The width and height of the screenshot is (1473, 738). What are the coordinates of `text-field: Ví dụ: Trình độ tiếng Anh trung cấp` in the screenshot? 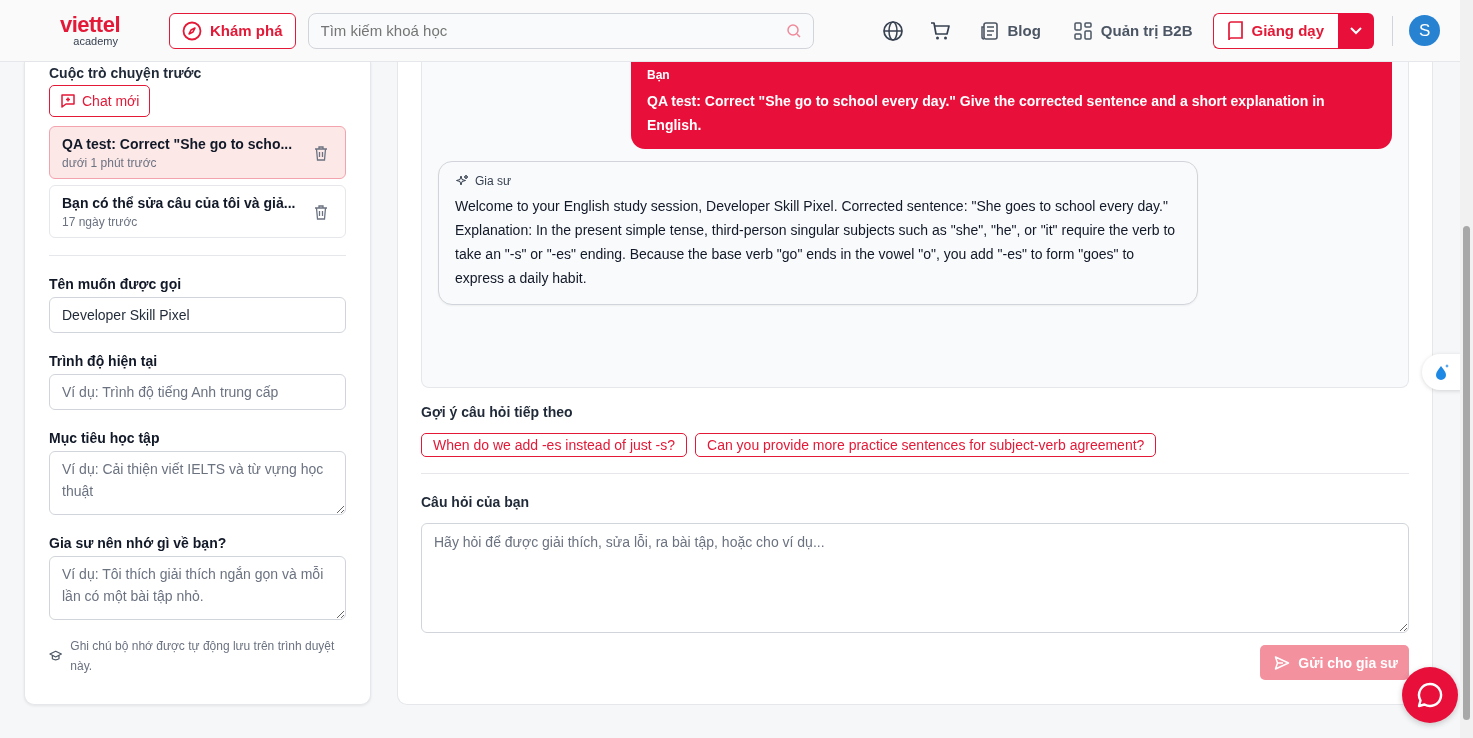 It's located at (197, 392).